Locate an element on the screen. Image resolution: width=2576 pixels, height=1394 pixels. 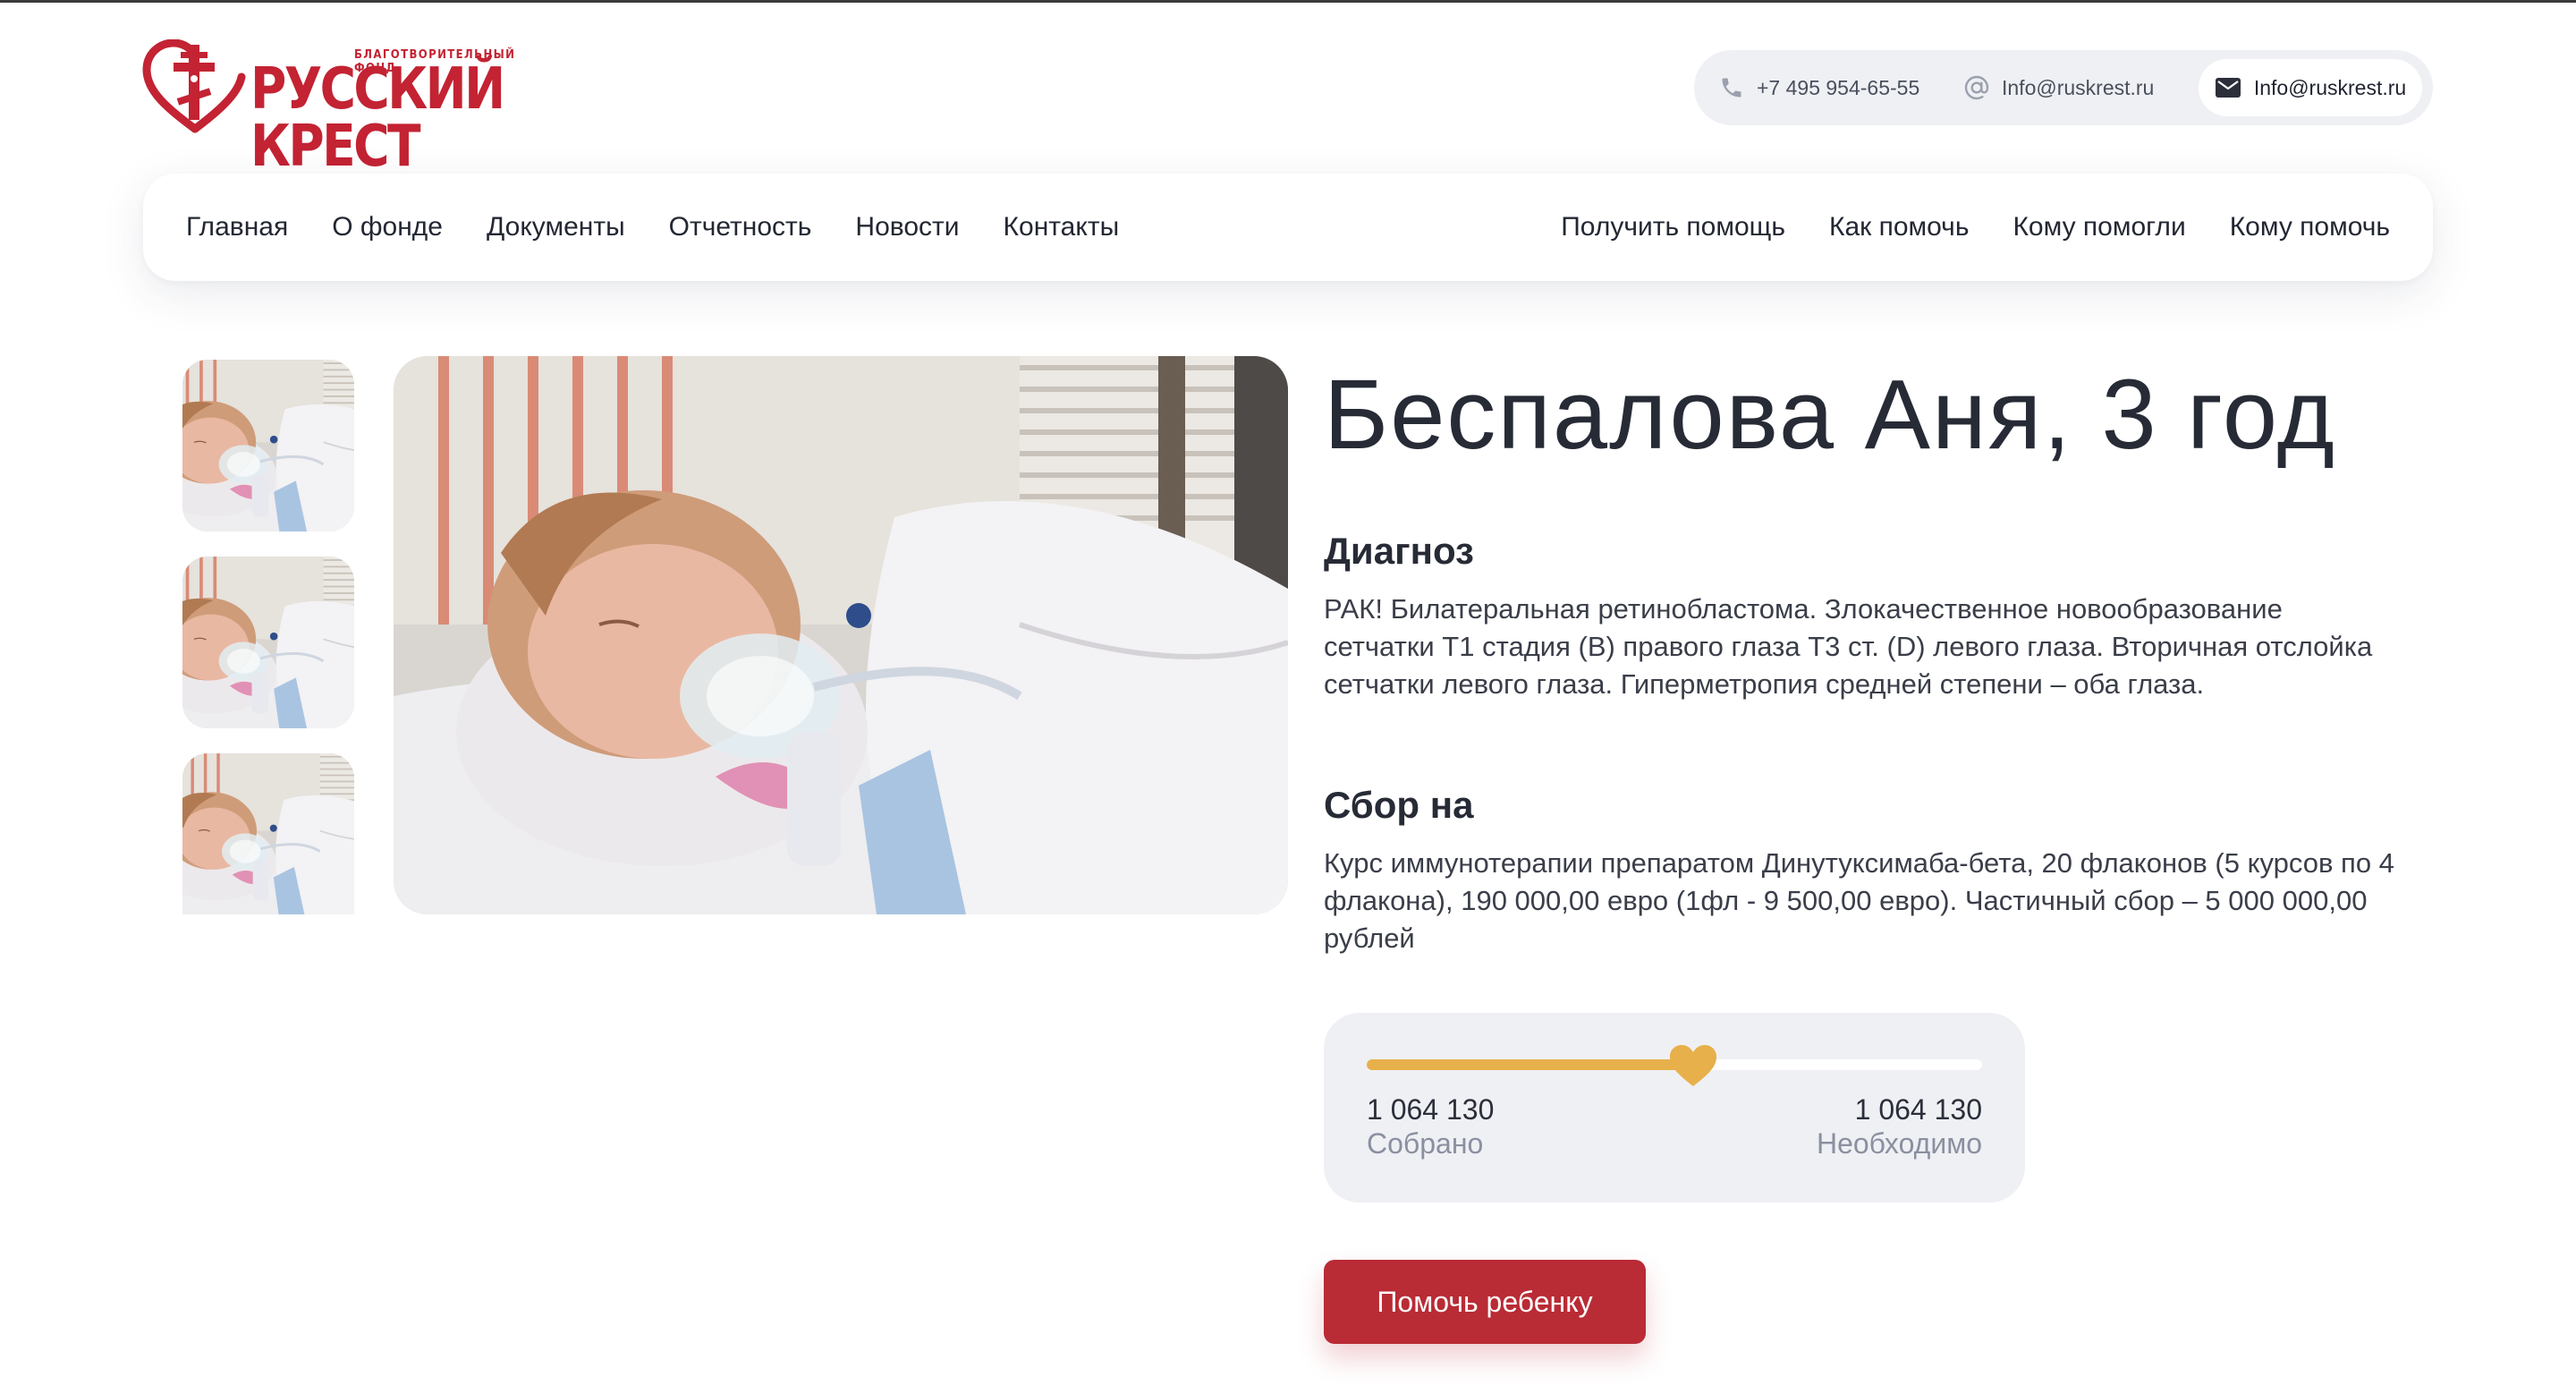
needed-label: Необходимо is located at coordinates (1899, 1143).